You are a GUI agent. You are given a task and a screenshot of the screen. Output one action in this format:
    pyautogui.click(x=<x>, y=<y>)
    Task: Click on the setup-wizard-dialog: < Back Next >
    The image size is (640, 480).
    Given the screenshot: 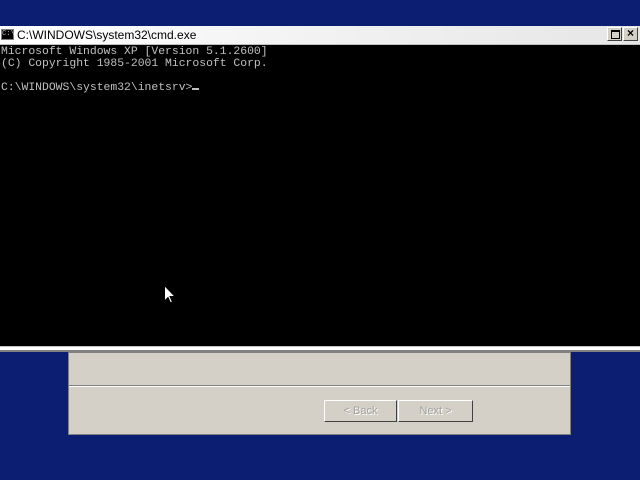 What is the action you would take?
    pyautogui.click(x=319, y=393)
    